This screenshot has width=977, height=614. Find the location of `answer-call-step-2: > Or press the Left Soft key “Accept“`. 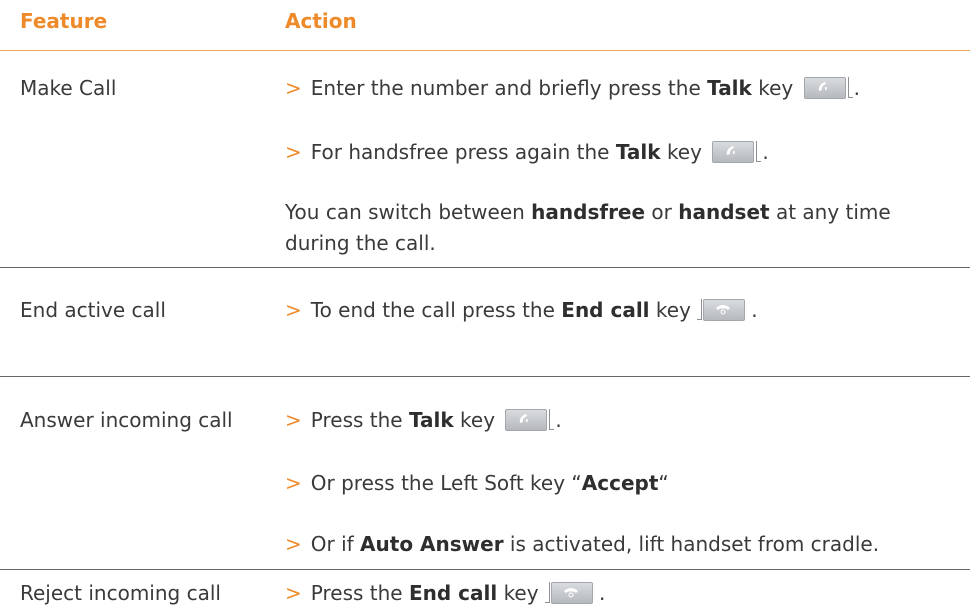

answer-call-step-2: > Or press the Left Soft key “Accept“ is located at coordinates (477, 483).